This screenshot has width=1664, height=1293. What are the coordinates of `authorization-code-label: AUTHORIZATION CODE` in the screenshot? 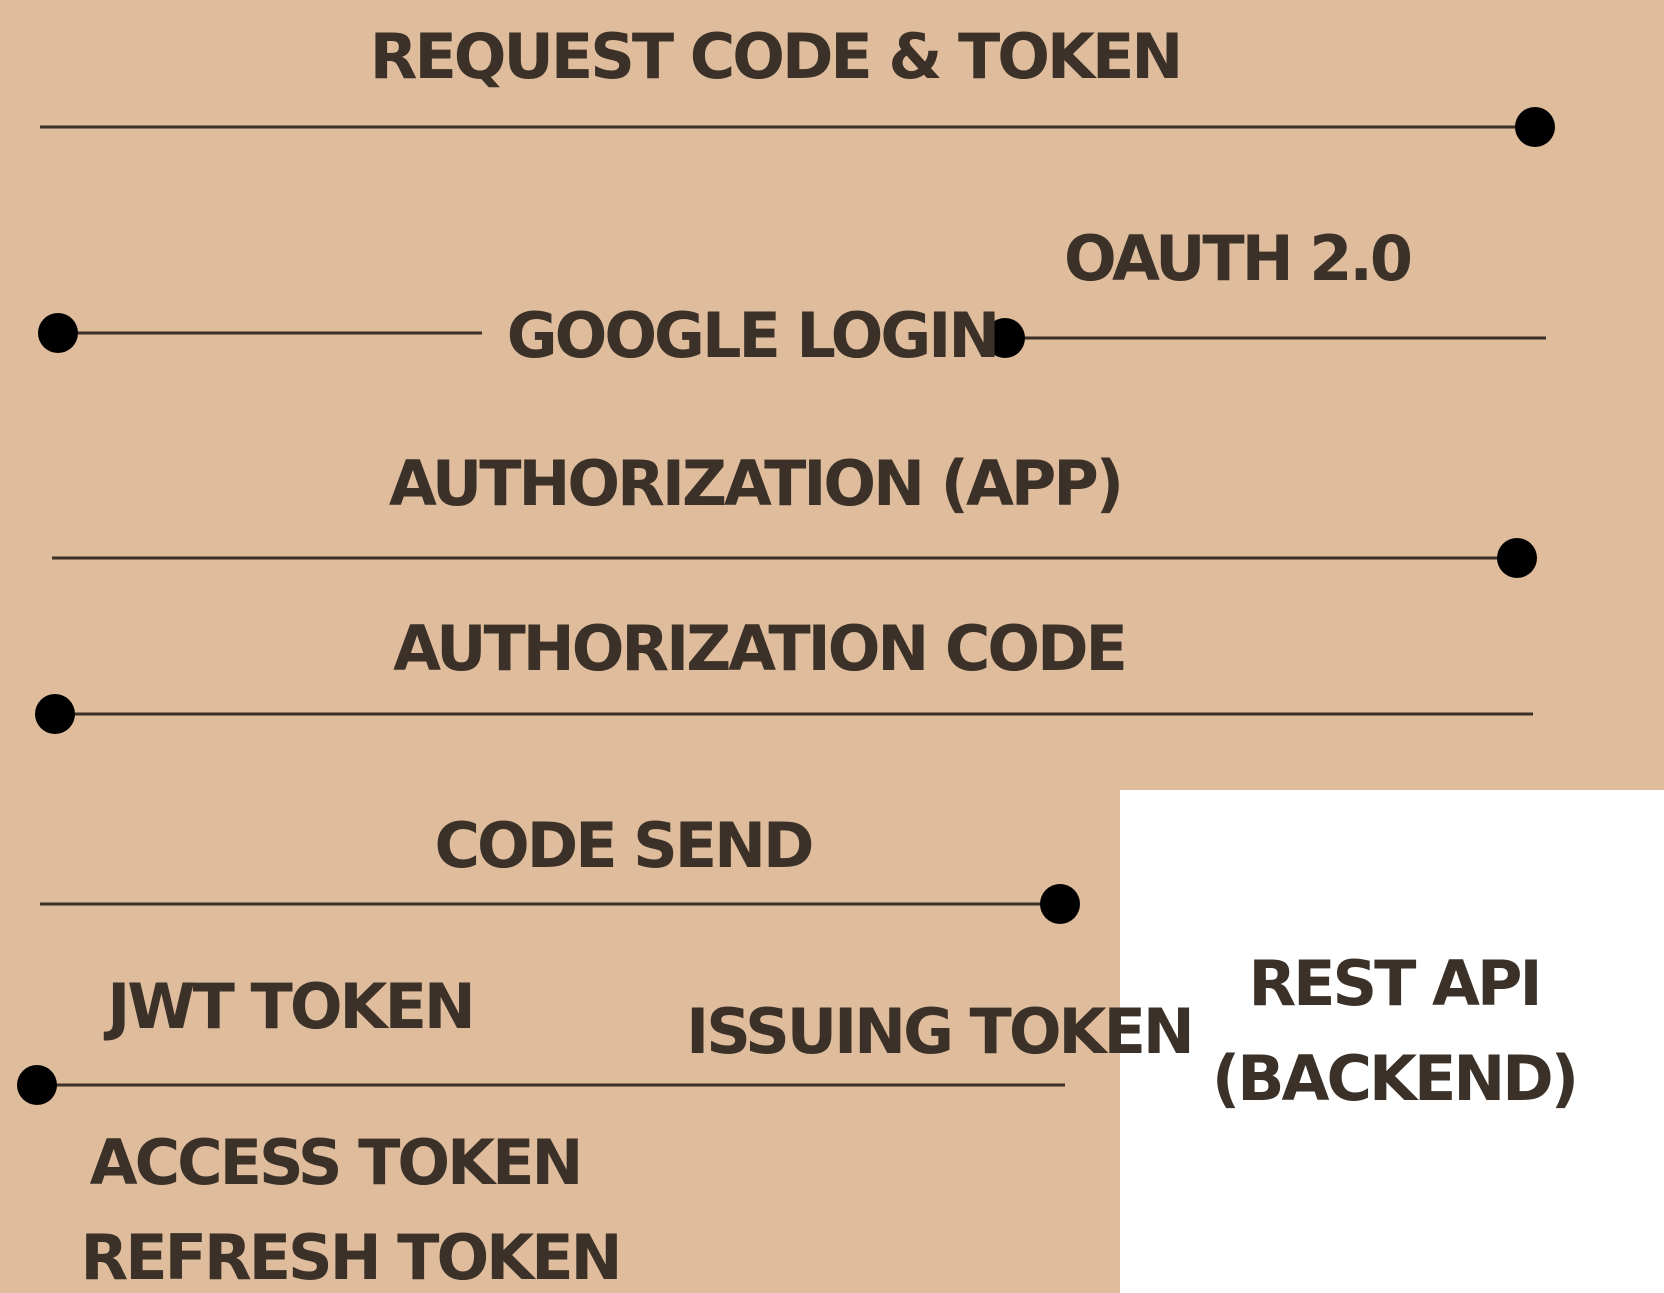 It's located at (759, 648).